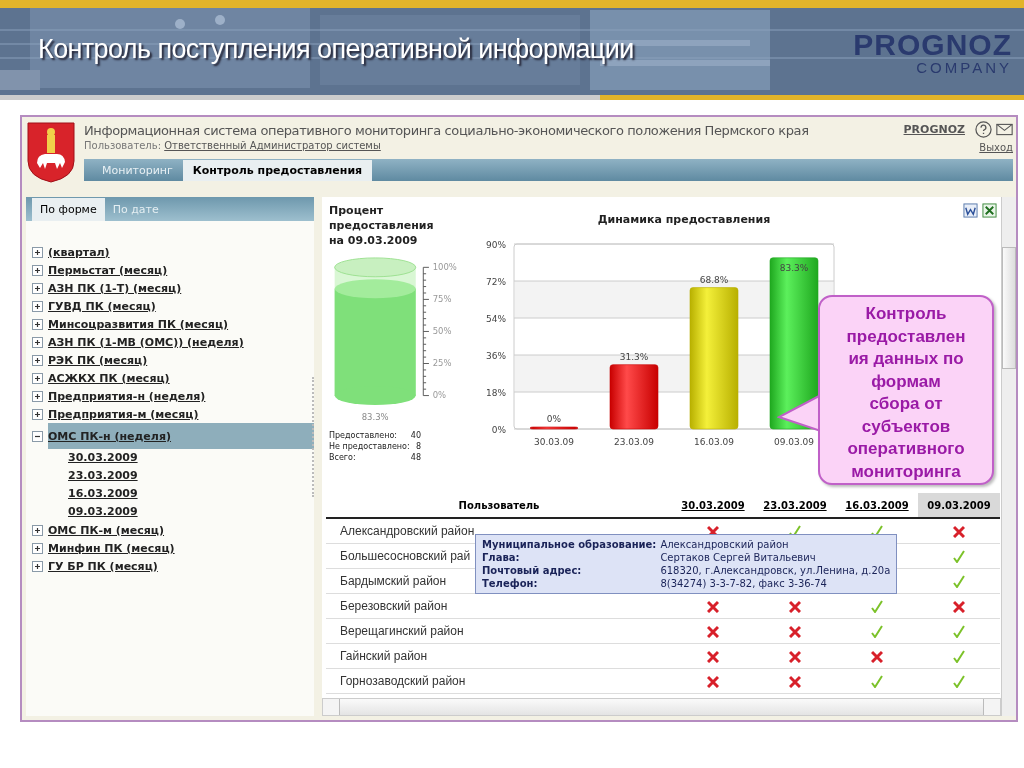 The width and height of the screenshot is (1024, 768). I want to click on data-label: 68.8%, so click(714, 279).